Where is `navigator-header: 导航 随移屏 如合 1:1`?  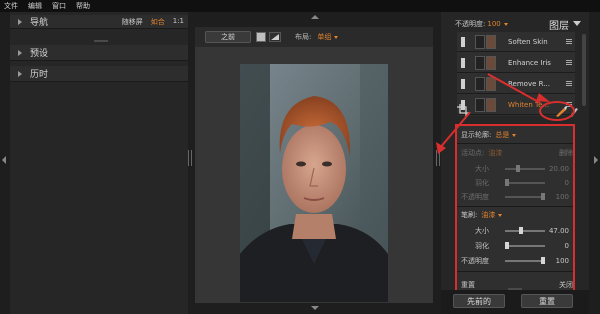 navigator-header: 导航 随移屏 如合 1:1 is located at coordinates (99, 22).